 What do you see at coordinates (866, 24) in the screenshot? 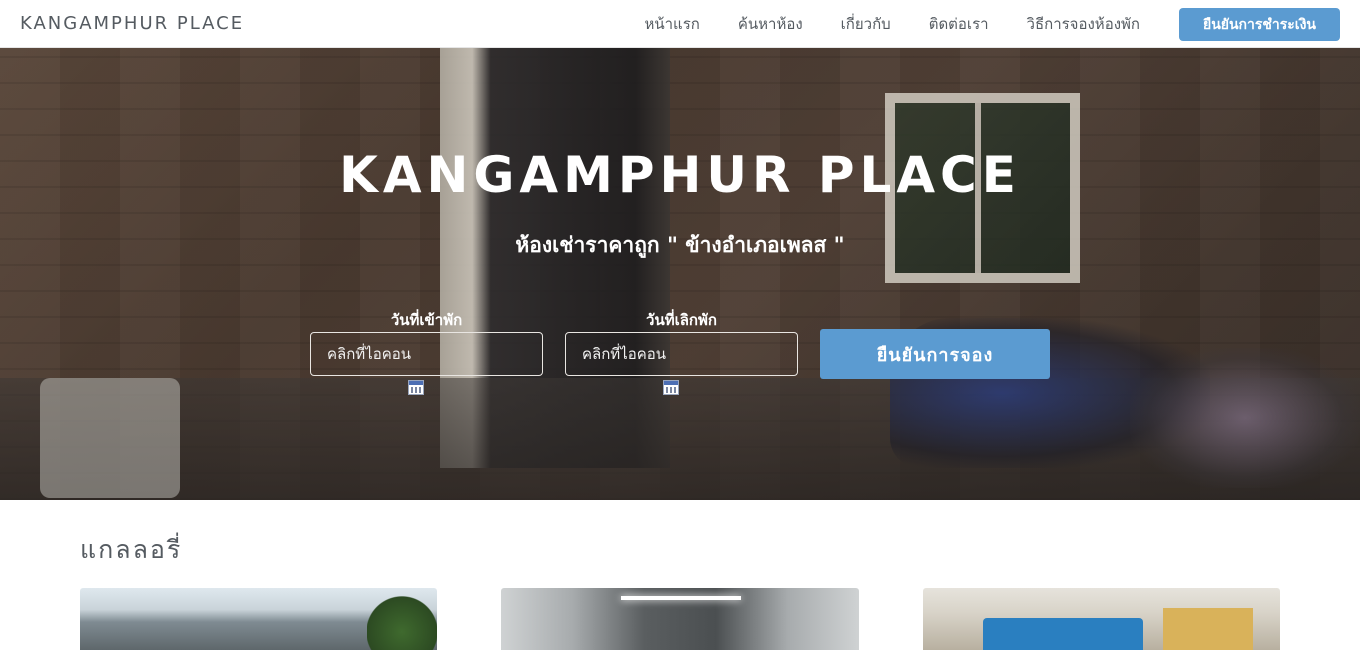
I see `nav-link-about: เกี่ยวกับ` at bounding box center [866, 24].